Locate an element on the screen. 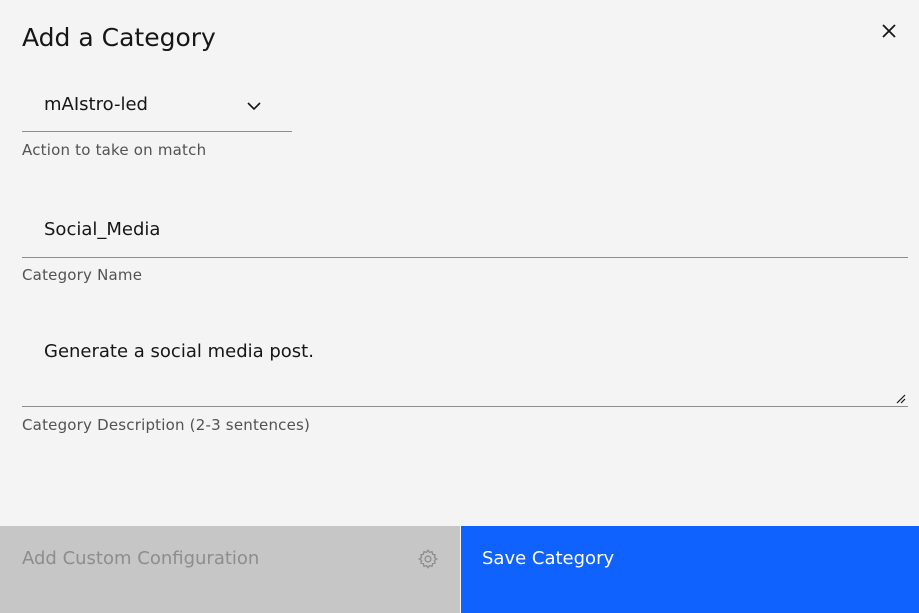 This screenshot has width=919, height=613. modal-footer: Add Custom Configuration Save Category is located at coordinates (459, 569).